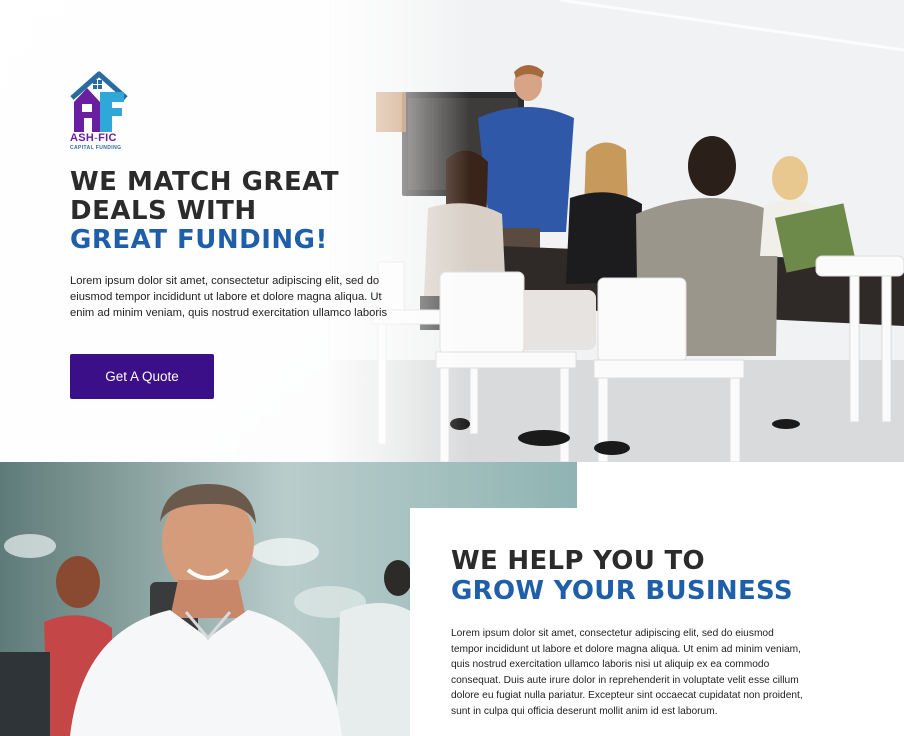 The height and width of the screenshot is (736, 904). I want to click on grow-title-line1: WE HELP YOU TO, so click(578, 561).